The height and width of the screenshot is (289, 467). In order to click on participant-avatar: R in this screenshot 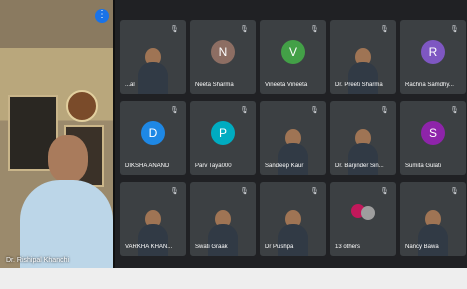, I will do `click(433, 52)`.